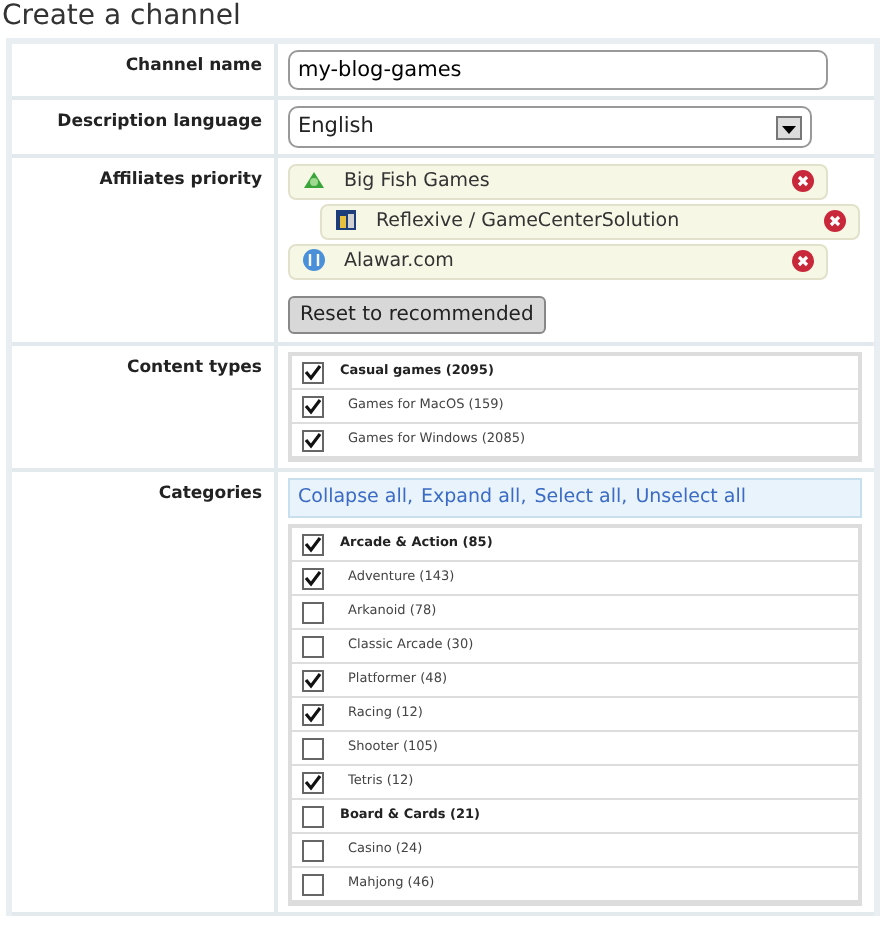 The height and width of the screenshot is (952, 884). Describe the element at coordinates (352, 498) in the screenshot. I see `link: Collapse all` at that location.